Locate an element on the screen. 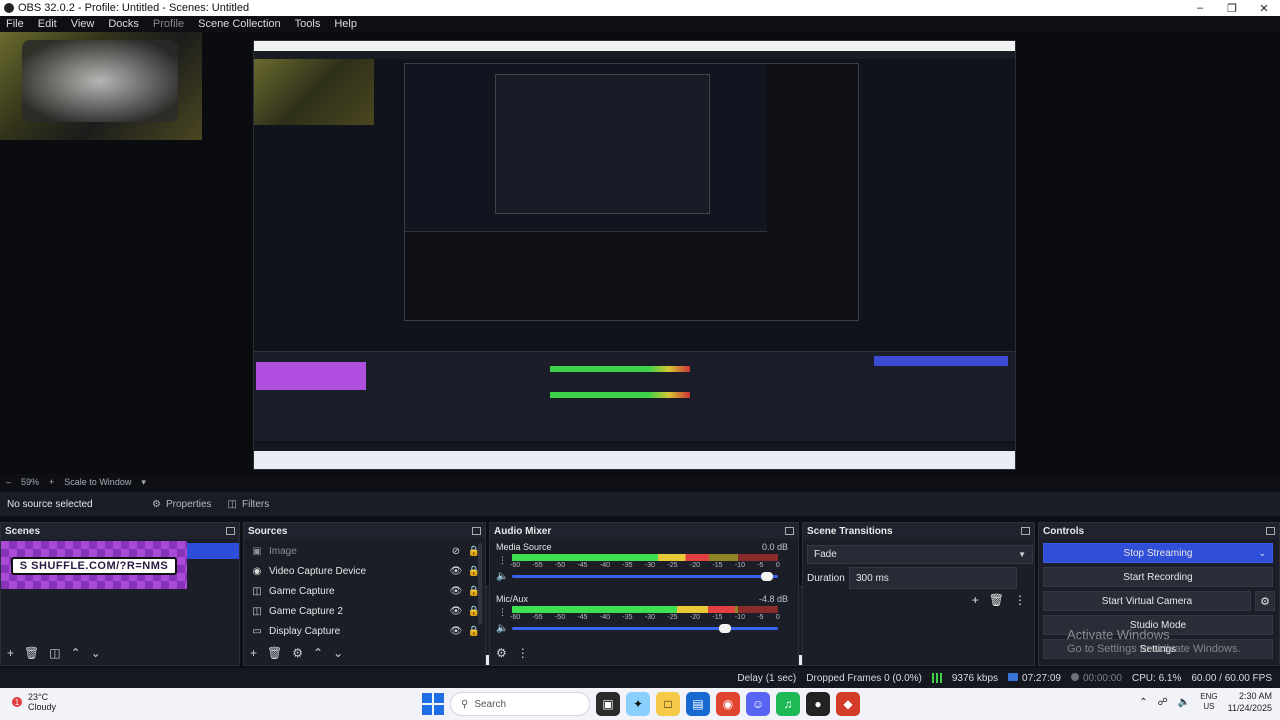 This screenshot has height=720, width=1280. stop-streaming-label: Stop Streaming is located at coordinates (1158, 553).